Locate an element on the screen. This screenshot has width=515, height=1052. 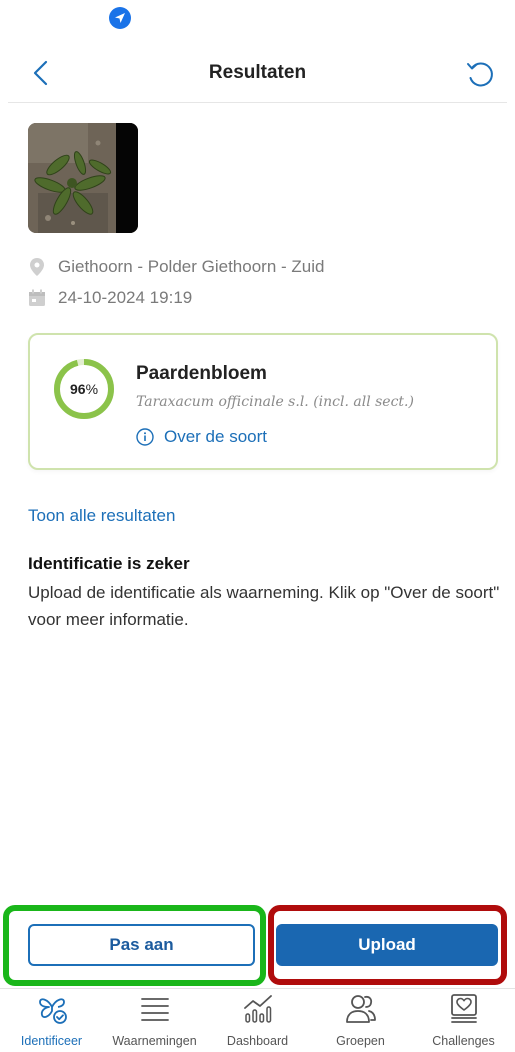
calendar-icon is located at coordinates (37, 298).